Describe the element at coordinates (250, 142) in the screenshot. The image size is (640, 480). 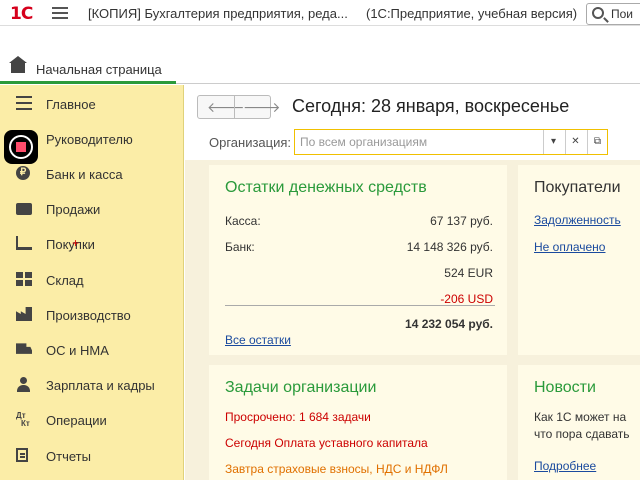
I see `org-label: Организация:` at that location.